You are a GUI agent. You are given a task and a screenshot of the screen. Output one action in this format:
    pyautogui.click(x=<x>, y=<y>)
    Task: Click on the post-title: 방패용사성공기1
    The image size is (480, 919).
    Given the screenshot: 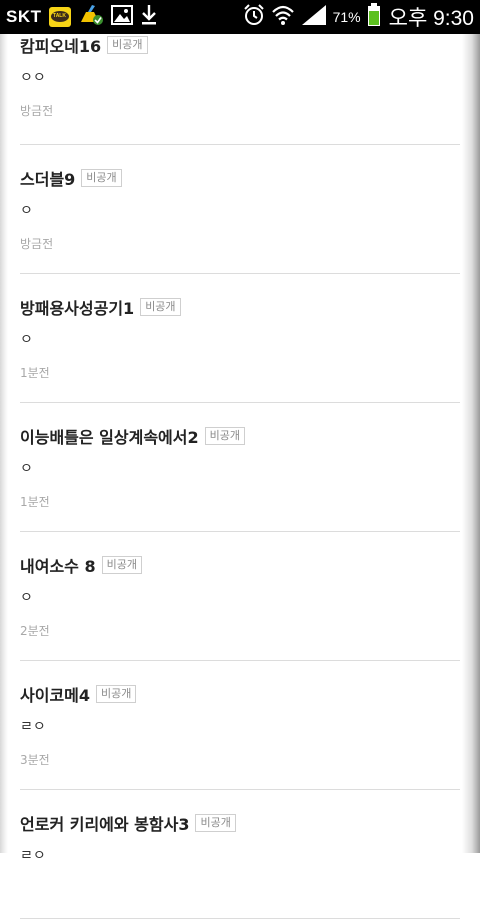 What is the action you would take?
    pyautogui.click(x=77, y=308)
    